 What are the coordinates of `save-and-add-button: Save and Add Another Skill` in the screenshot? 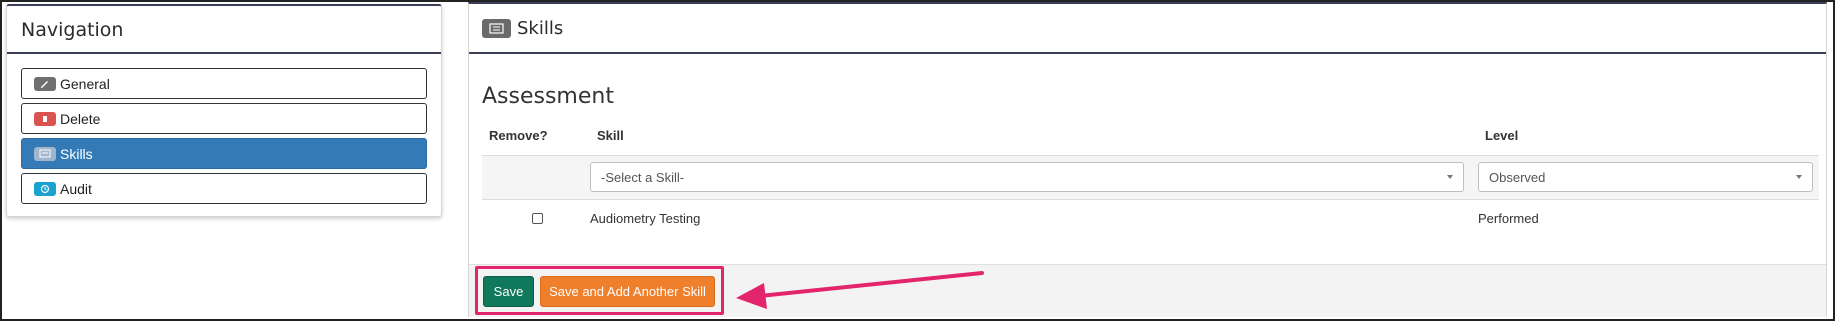 It's located at (627, 291).